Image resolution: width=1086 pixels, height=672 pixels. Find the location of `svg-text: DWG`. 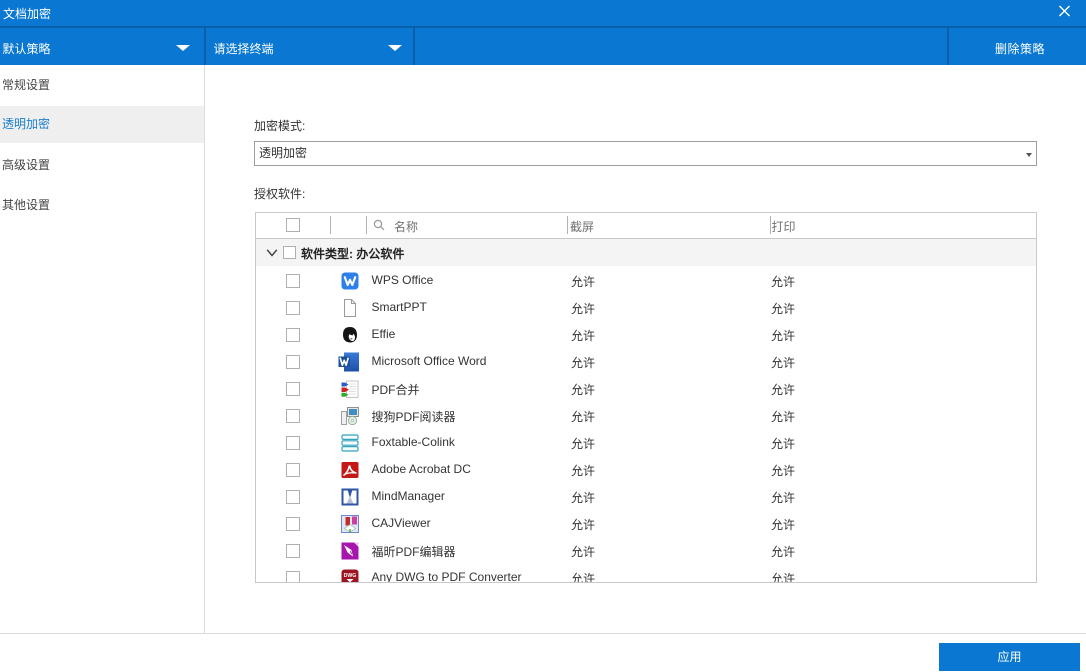

svg-text: DWG is located at coordinates (350, 575).